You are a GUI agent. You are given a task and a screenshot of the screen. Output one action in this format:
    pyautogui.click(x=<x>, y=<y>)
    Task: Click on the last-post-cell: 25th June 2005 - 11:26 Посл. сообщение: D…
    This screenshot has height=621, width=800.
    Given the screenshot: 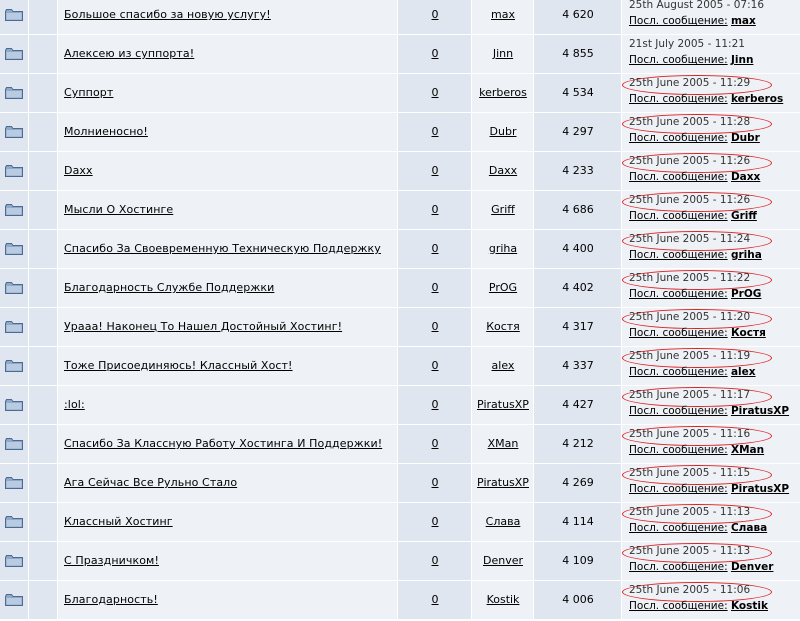 What is the action you would take?
    pyautogui.click(x=711, y=171)
    